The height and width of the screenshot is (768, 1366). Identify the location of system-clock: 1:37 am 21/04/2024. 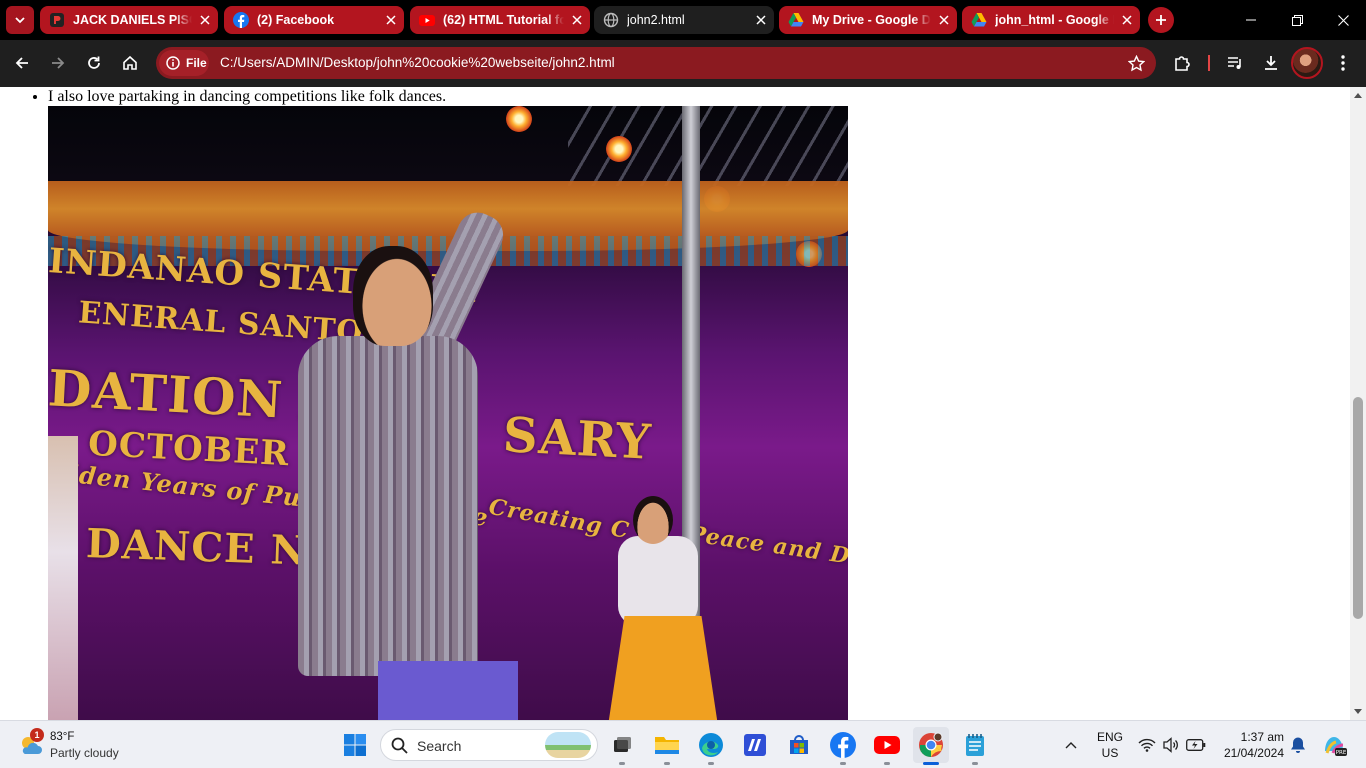
(1248, 745).